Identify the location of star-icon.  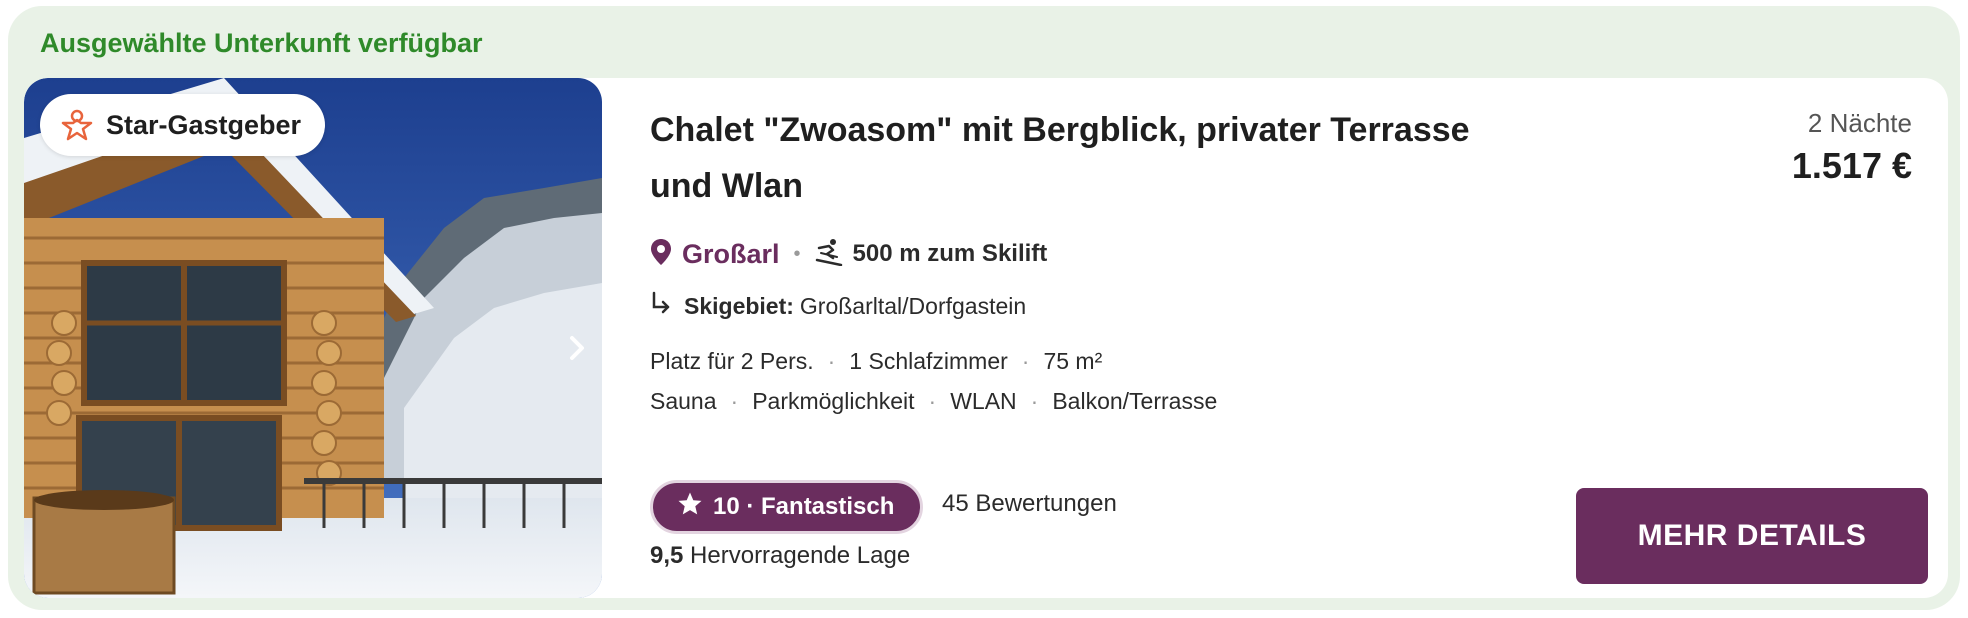
(690, 507).